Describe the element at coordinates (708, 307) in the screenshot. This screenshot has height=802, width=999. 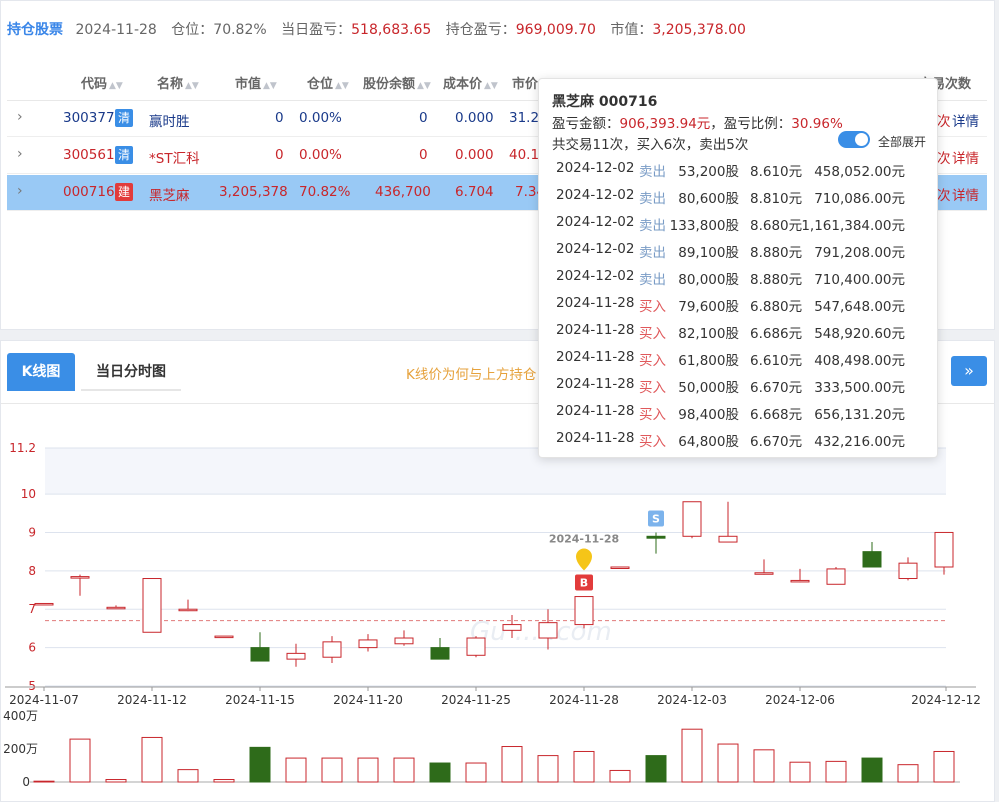
I see `trade-qty: 79,600股` at that location.